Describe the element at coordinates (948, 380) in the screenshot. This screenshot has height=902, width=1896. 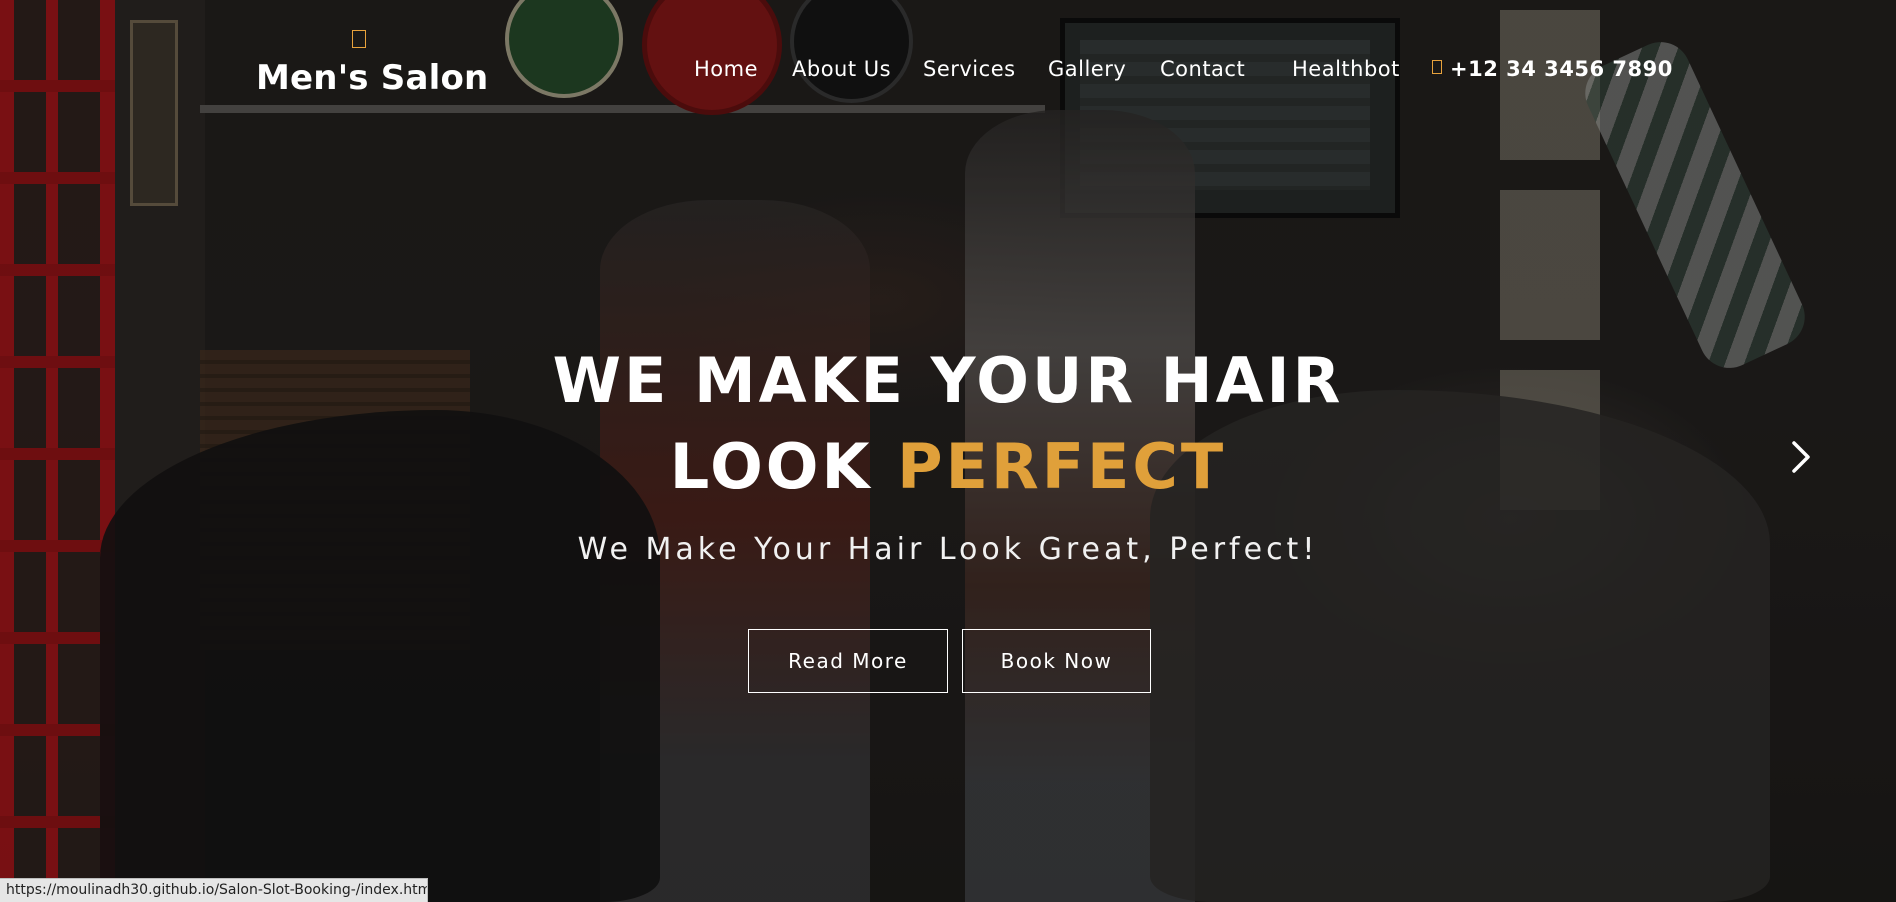
I see `hero-headline-line1: WE MAKE YOUR HAIR` at that location.